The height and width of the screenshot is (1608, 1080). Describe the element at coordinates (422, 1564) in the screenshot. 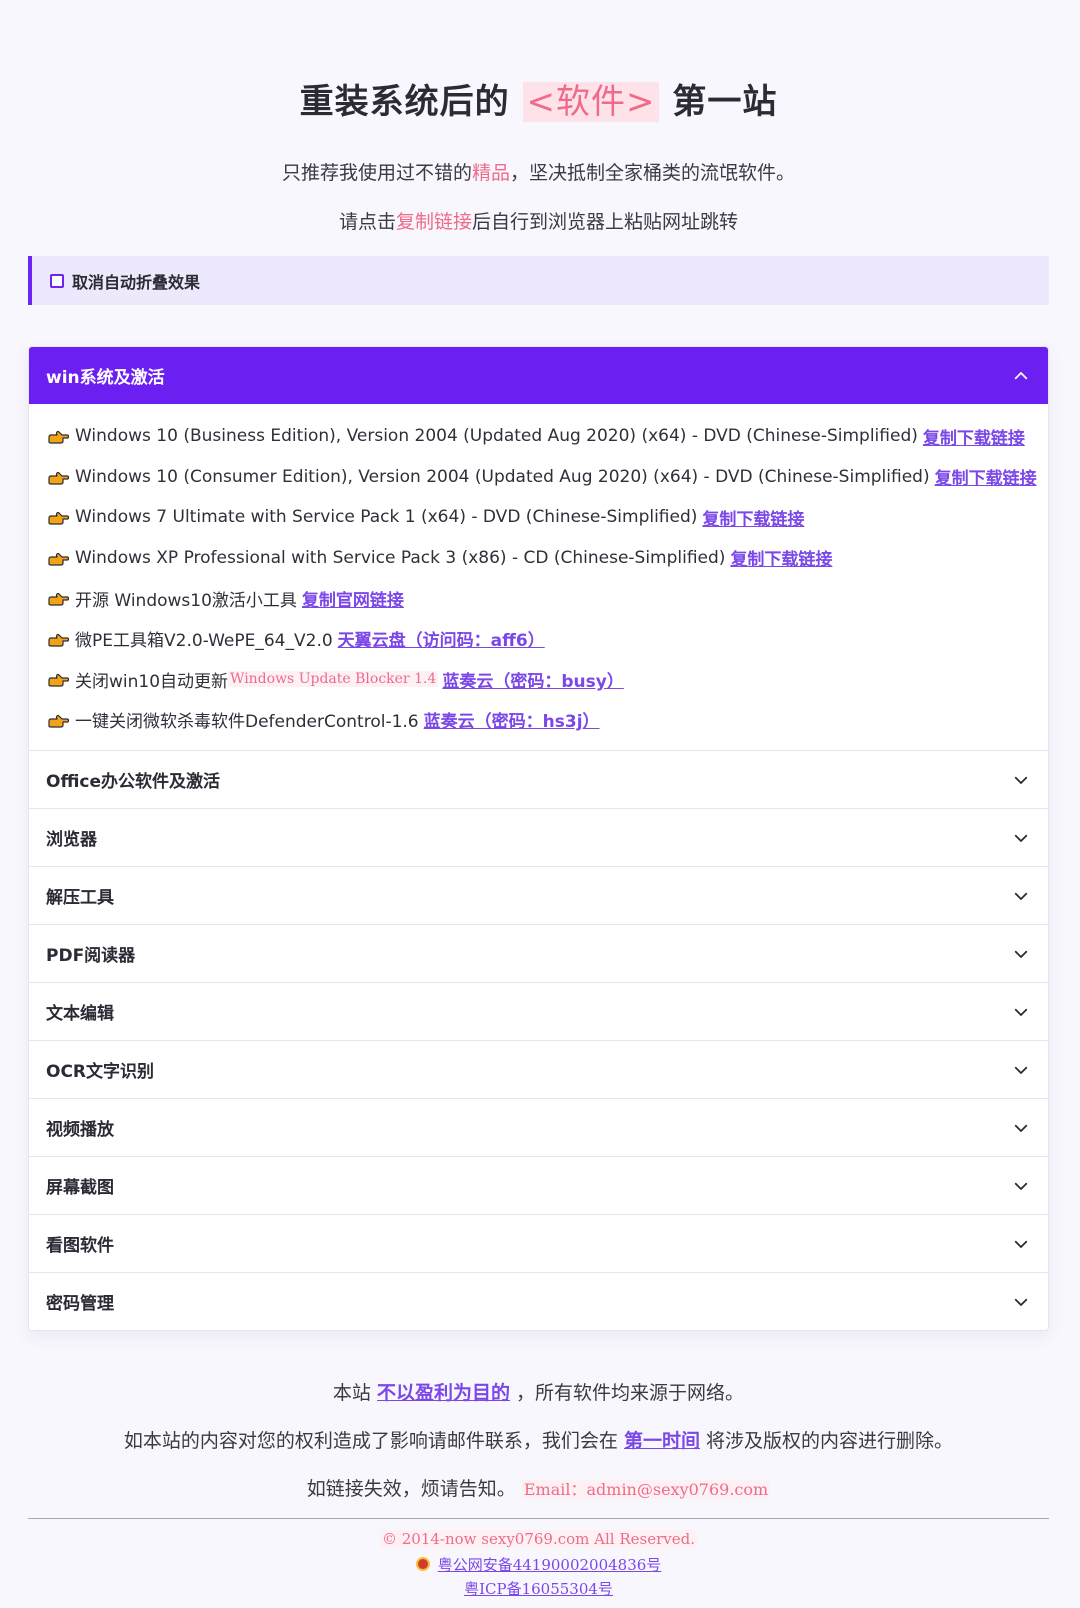

I see `police-badge-icon` at that location.